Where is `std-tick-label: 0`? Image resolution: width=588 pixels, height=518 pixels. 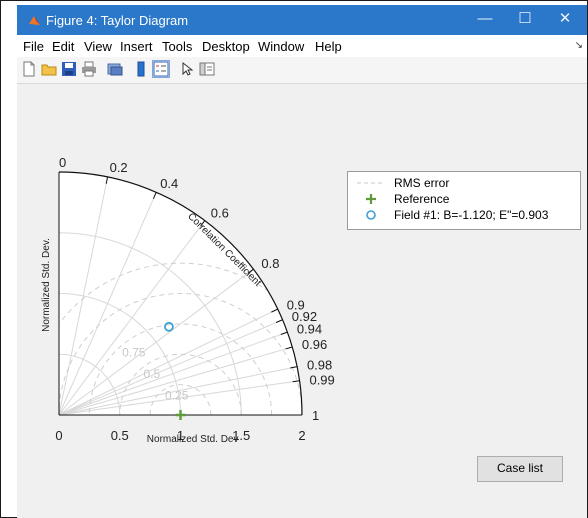 std-tick-label: 0 is located at coordinates (58, 435).